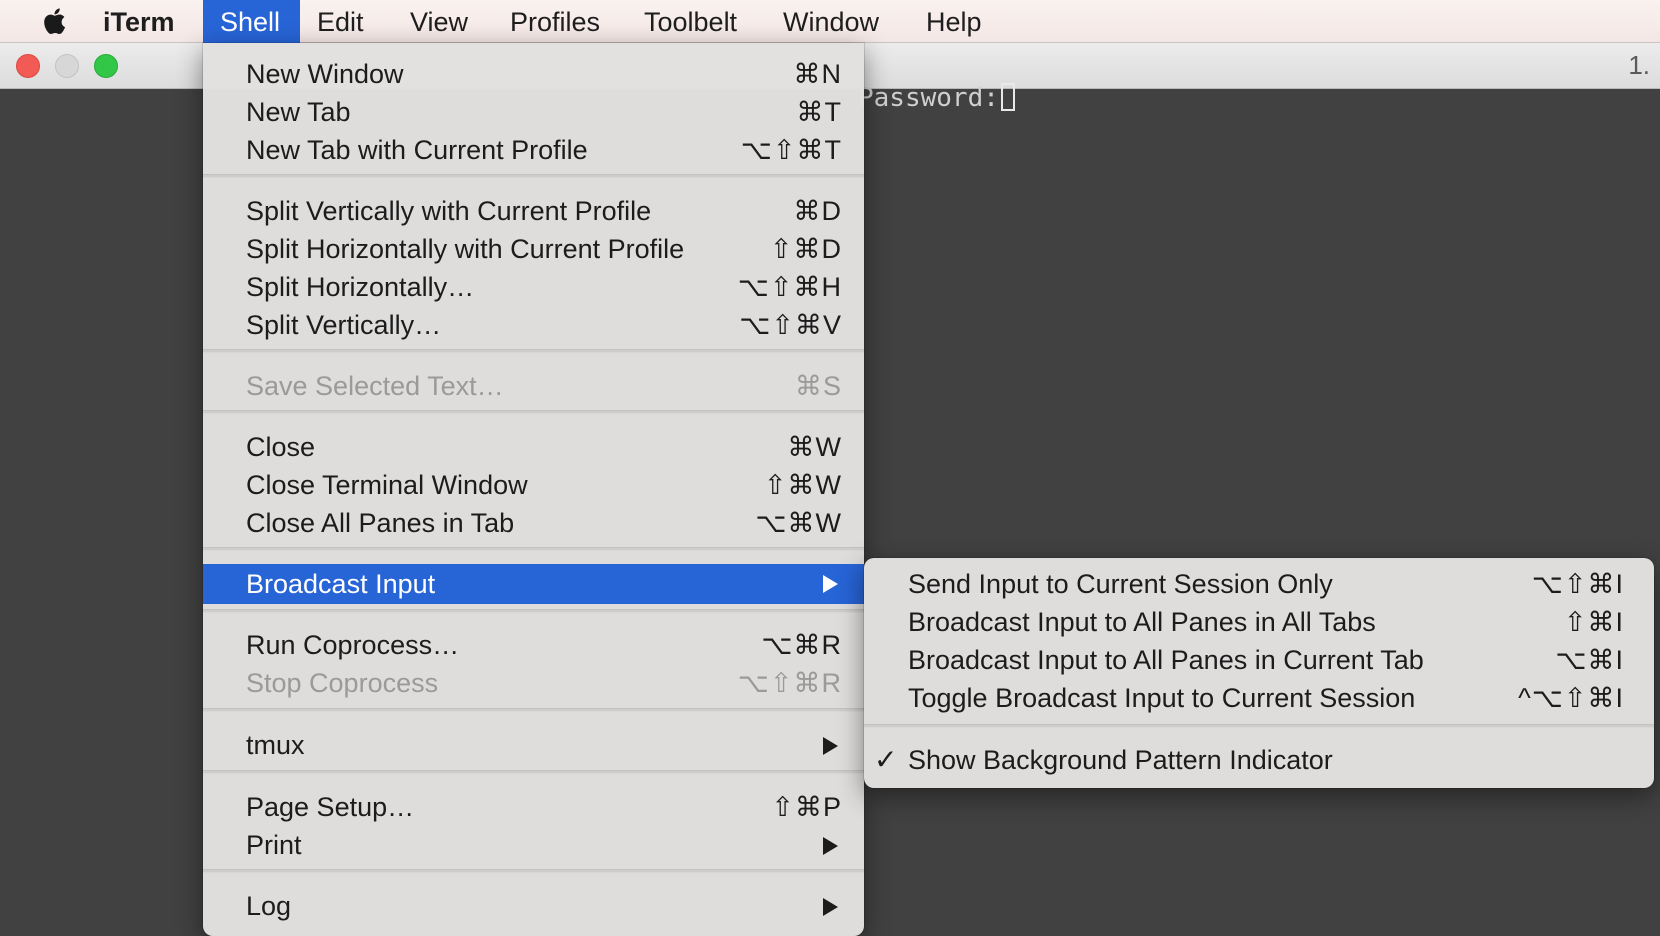 This screenshot has height=936, width=1660. Describe the element at coordinates (533, 683) in the screenshot. I see `menu-item-stop-coprocess: Stop Coprocess ⌥⇧⌘R` at that location.